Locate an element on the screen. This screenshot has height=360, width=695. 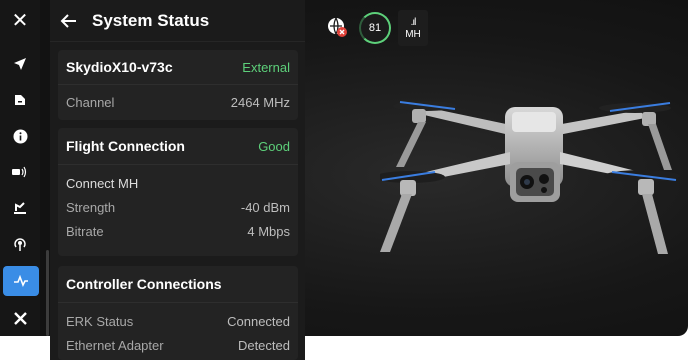
rail-scrollbar is located at coordinates (47, 293).